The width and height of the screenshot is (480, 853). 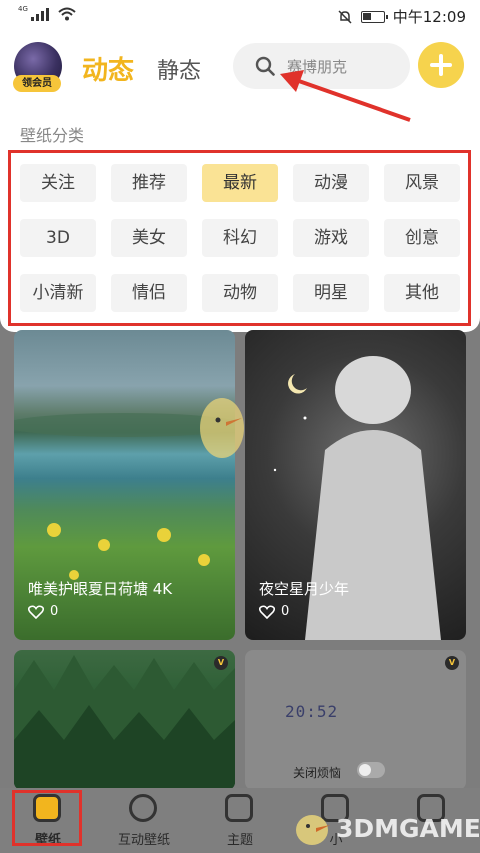 I want to click on toggle-label: 关闭烦恼, so click(x=317, y=773).